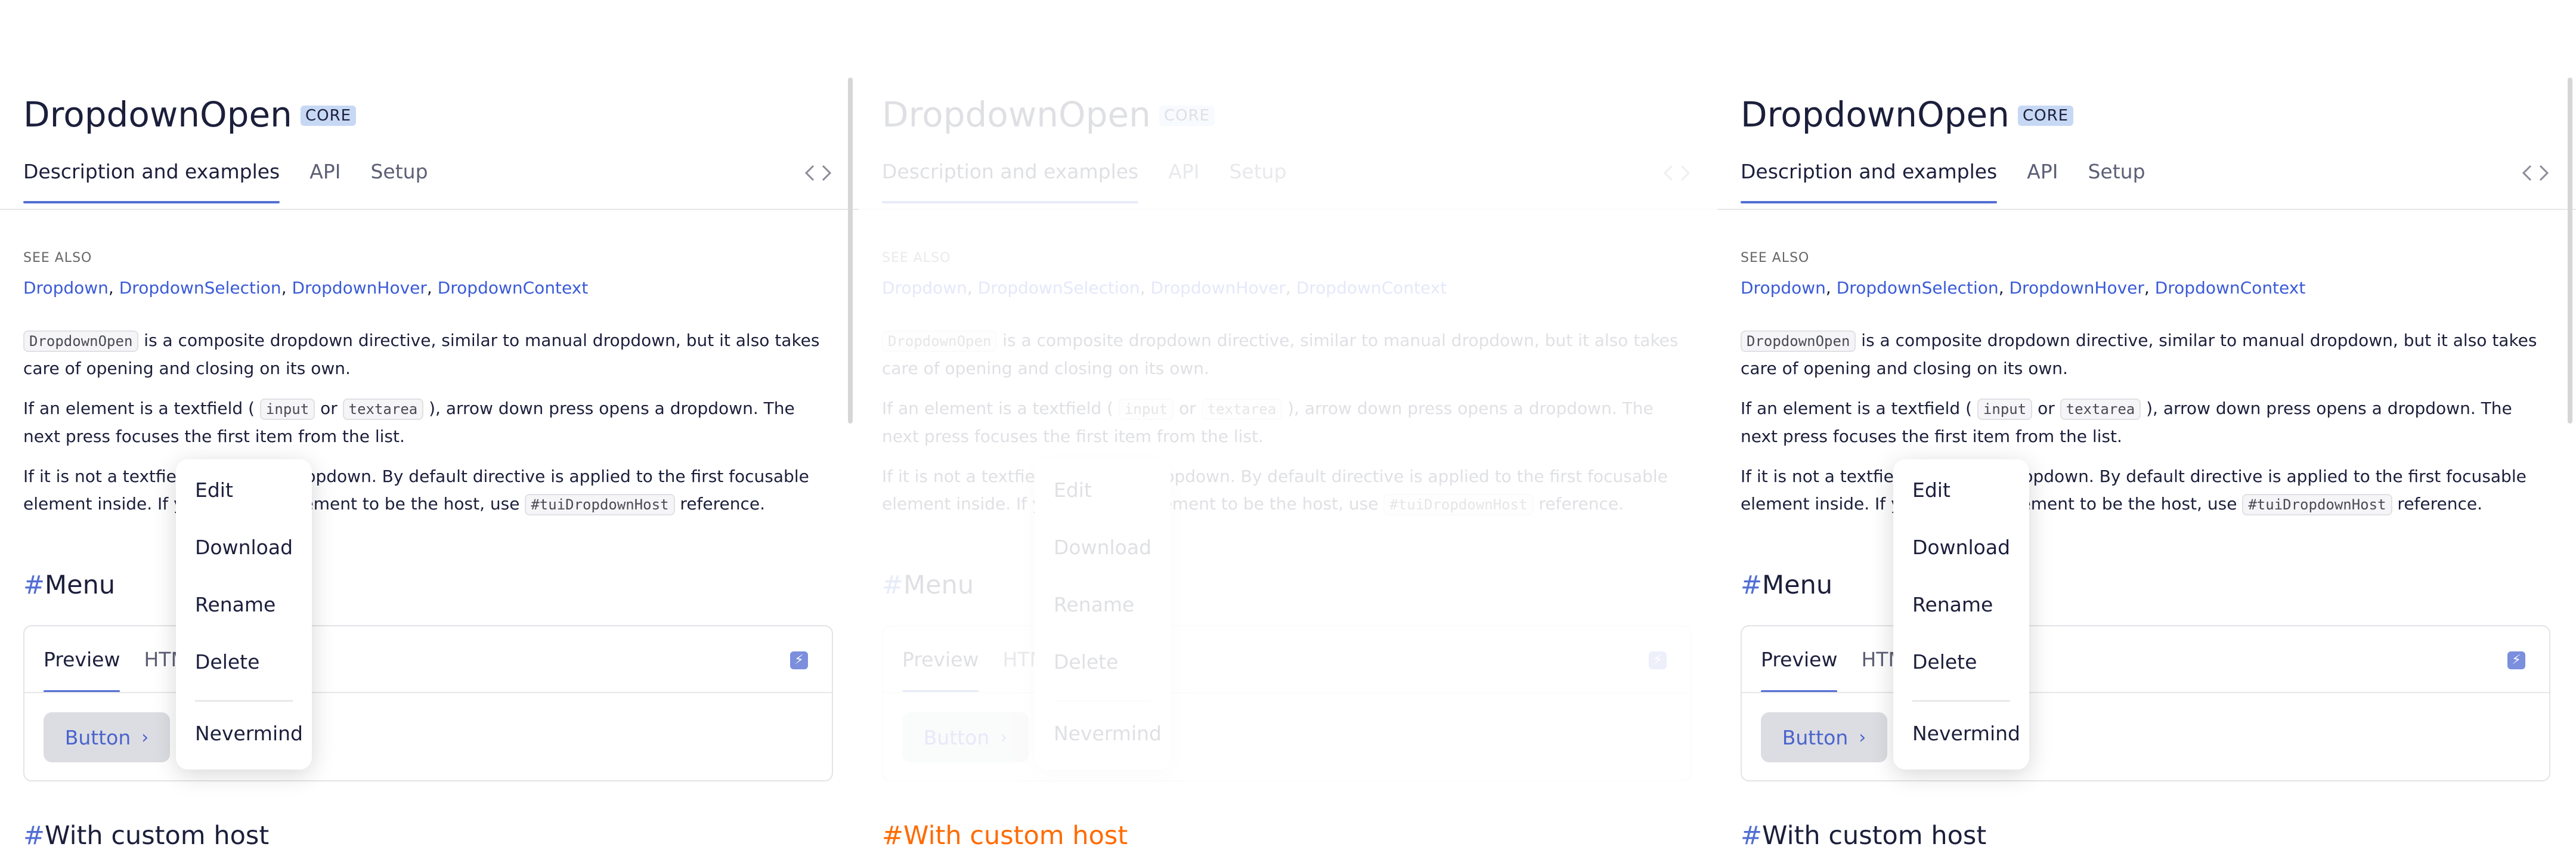 The width and height of the screenshot is (2576, 859). I want to click on section-custom-host-title: With custom host, so click(157, 836).